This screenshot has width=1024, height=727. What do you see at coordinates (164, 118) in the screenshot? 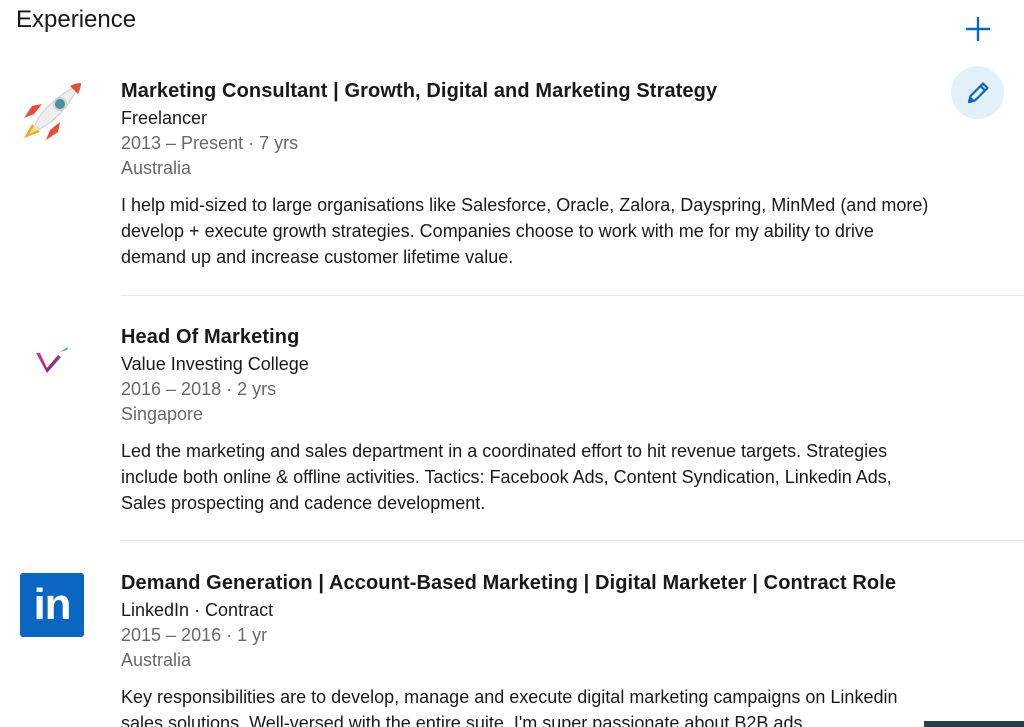
I see `company-name: Freelancer` at bounding box center [164, 118].